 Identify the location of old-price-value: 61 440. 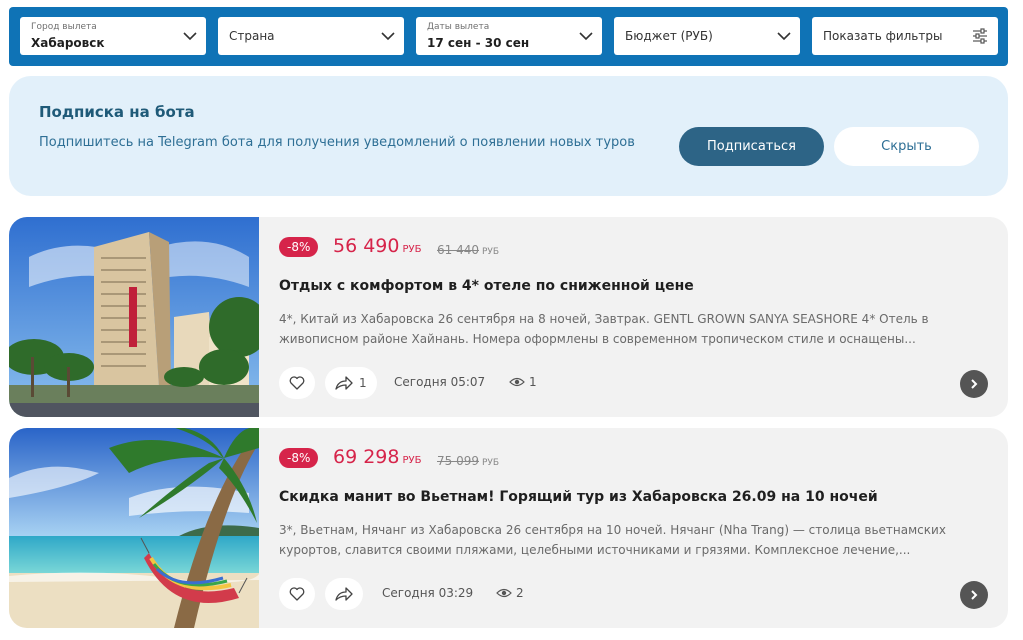
(458, 250).